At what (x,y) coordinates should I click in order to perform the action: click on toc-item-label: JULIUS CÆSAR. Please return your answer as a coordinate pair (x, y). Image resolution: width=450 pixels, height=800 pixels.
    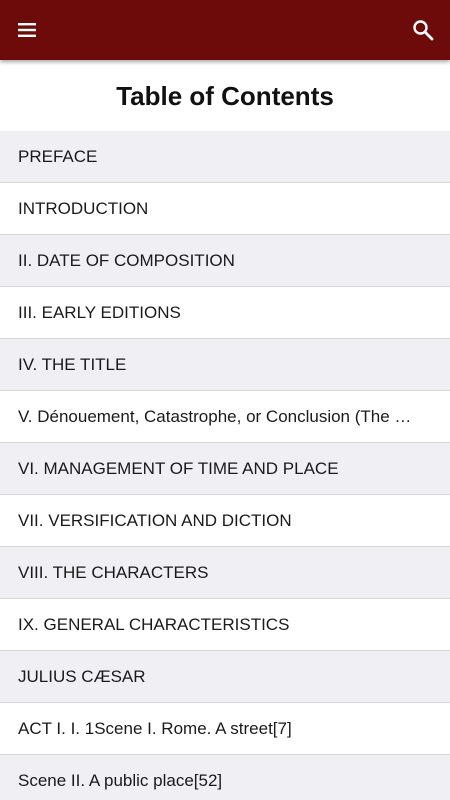
    Looking at the image, I should click on (82, 676).